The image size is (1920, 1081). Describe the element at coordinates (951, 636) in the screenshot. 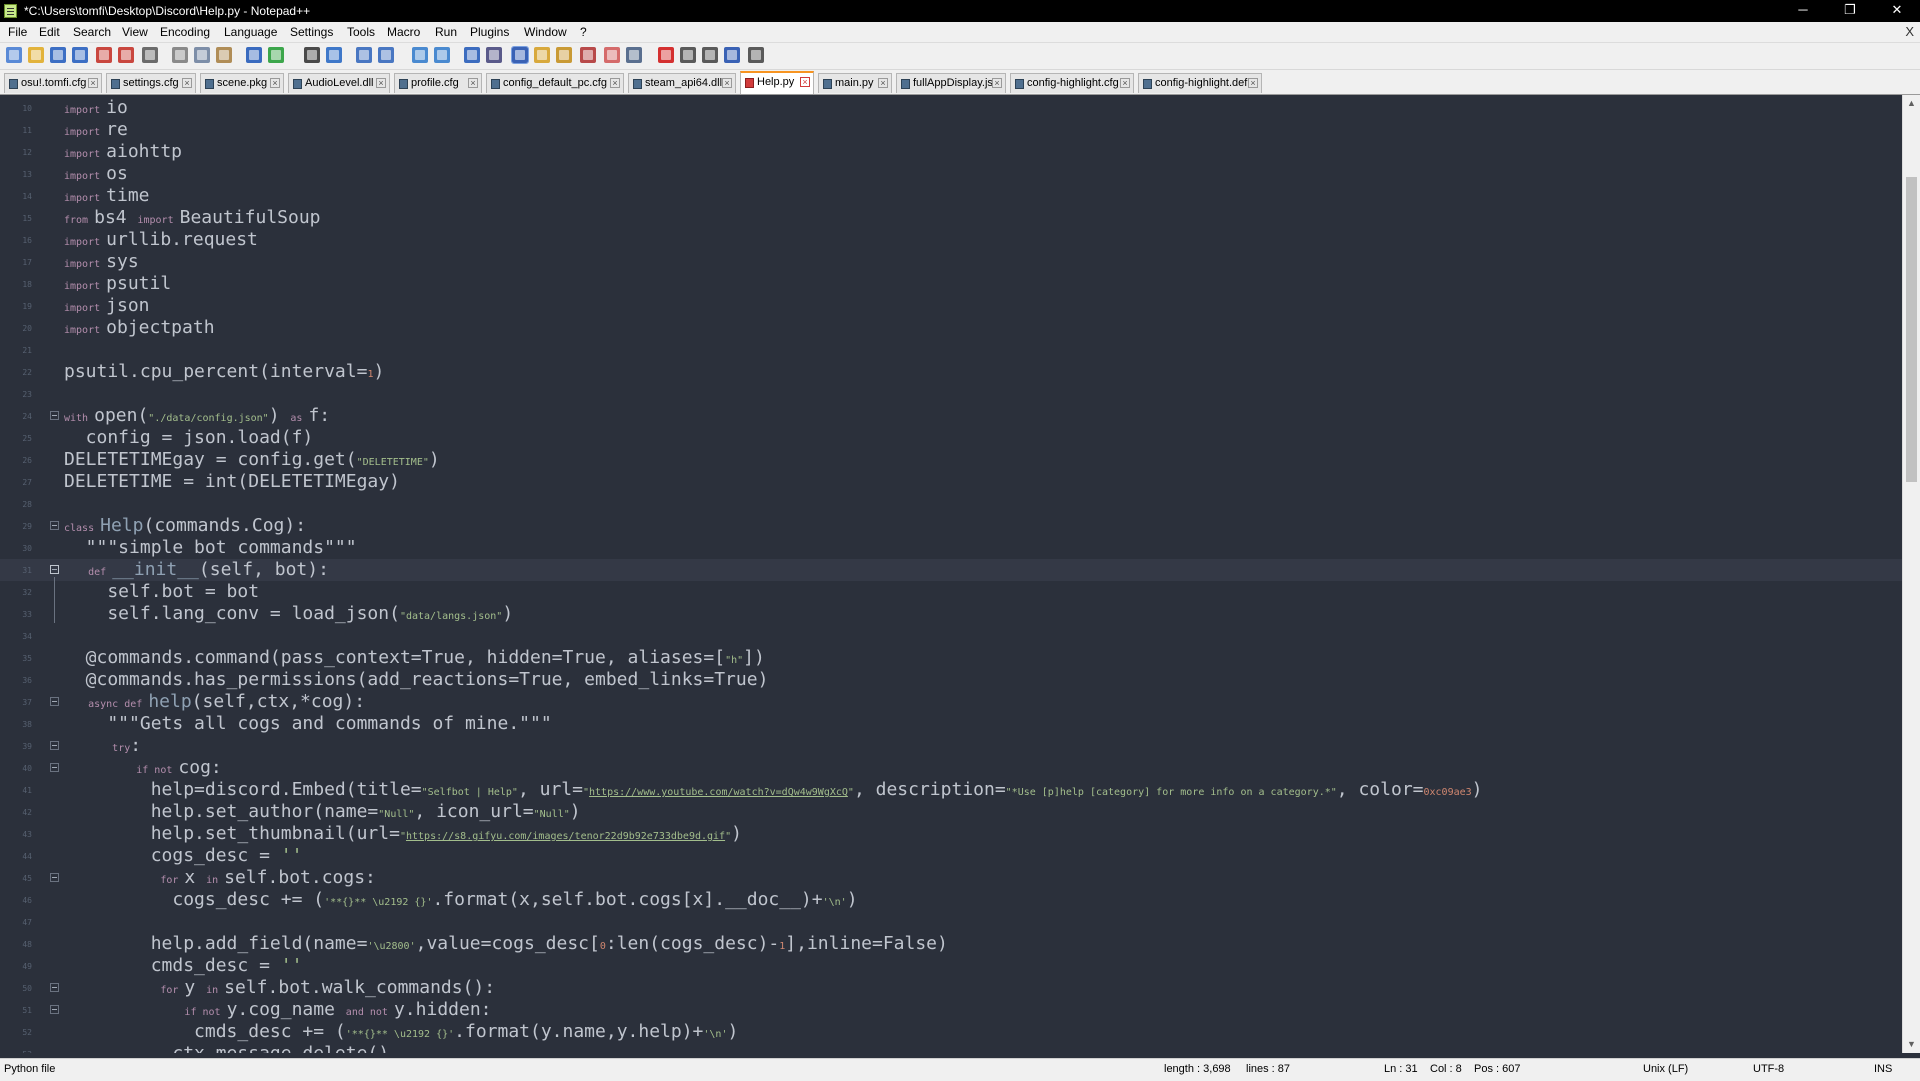

I see `code-line: 34` at that location.